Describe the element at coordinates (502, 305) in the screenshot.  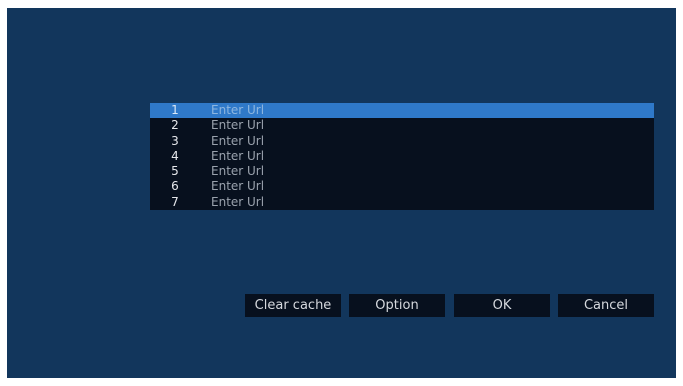
I see `ok-button: OK` at that location.